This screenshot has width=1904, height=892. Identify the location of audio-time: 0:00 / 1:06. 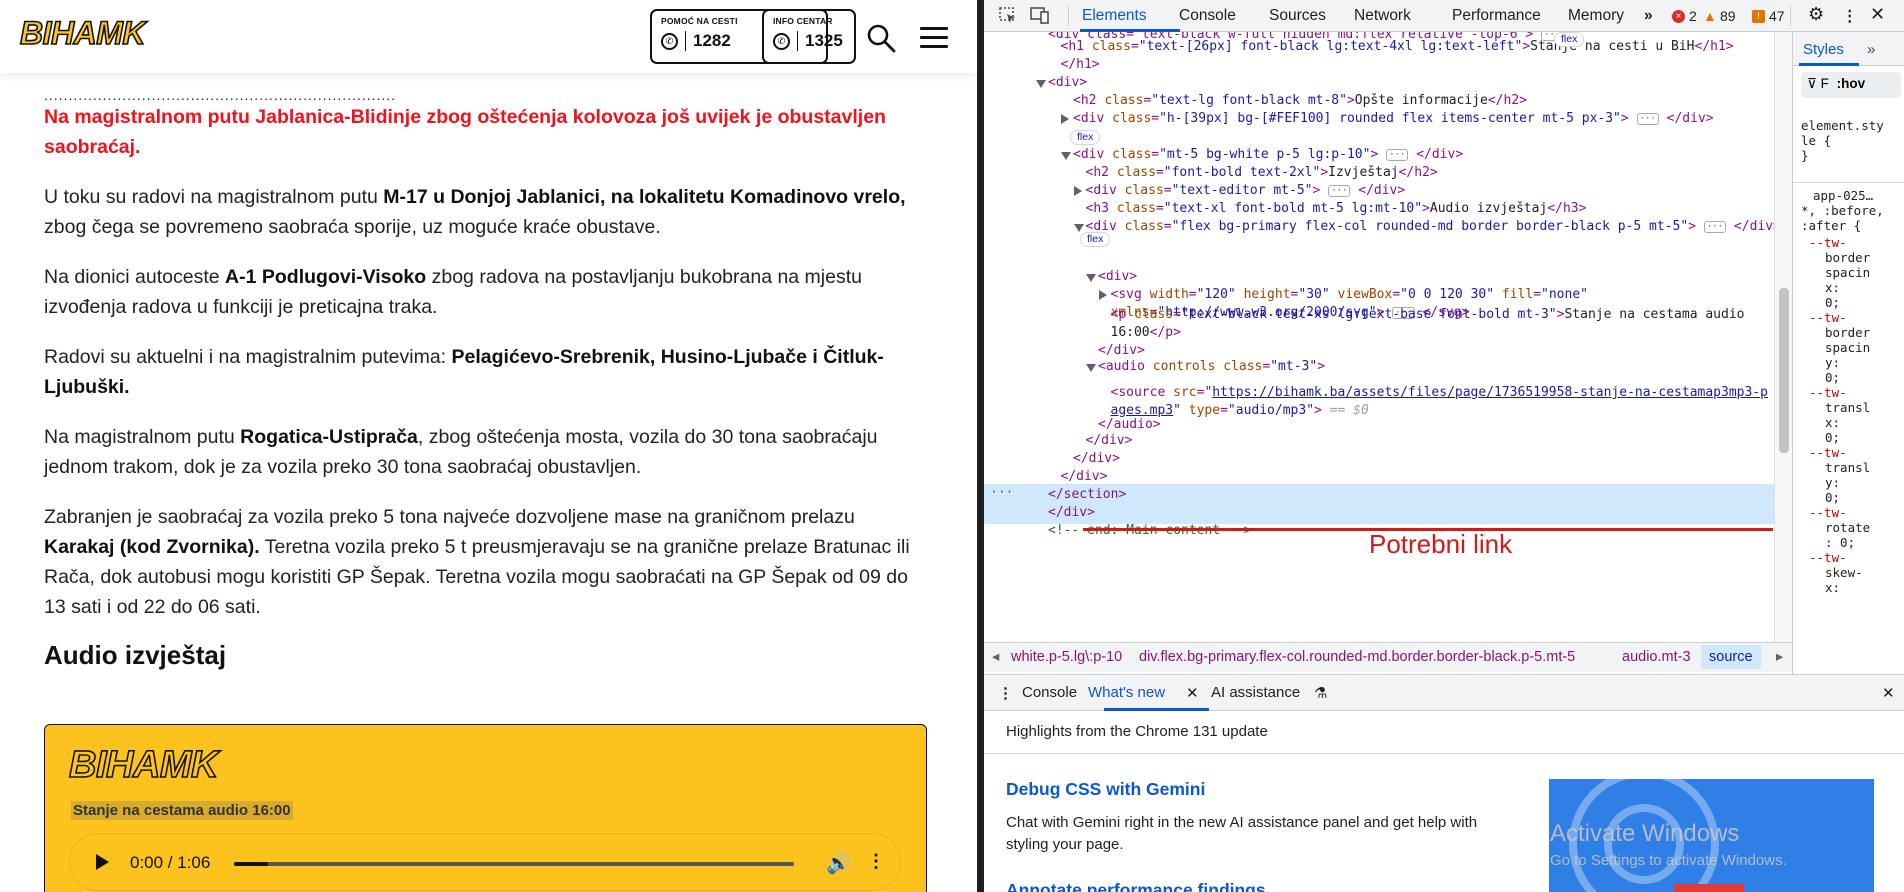
(170, 862).